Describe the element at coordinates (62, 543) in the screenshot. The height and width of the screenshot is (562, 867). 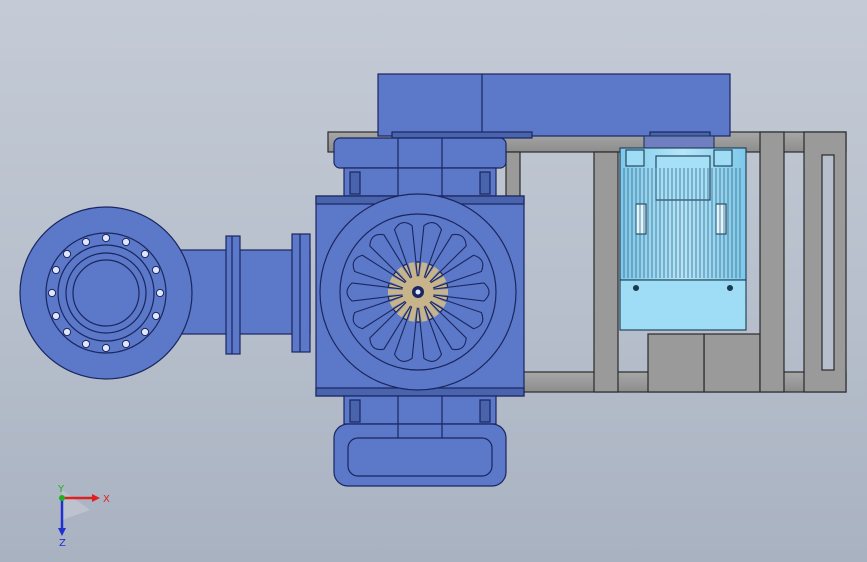
I see `z-axis-label: Z` at that location.